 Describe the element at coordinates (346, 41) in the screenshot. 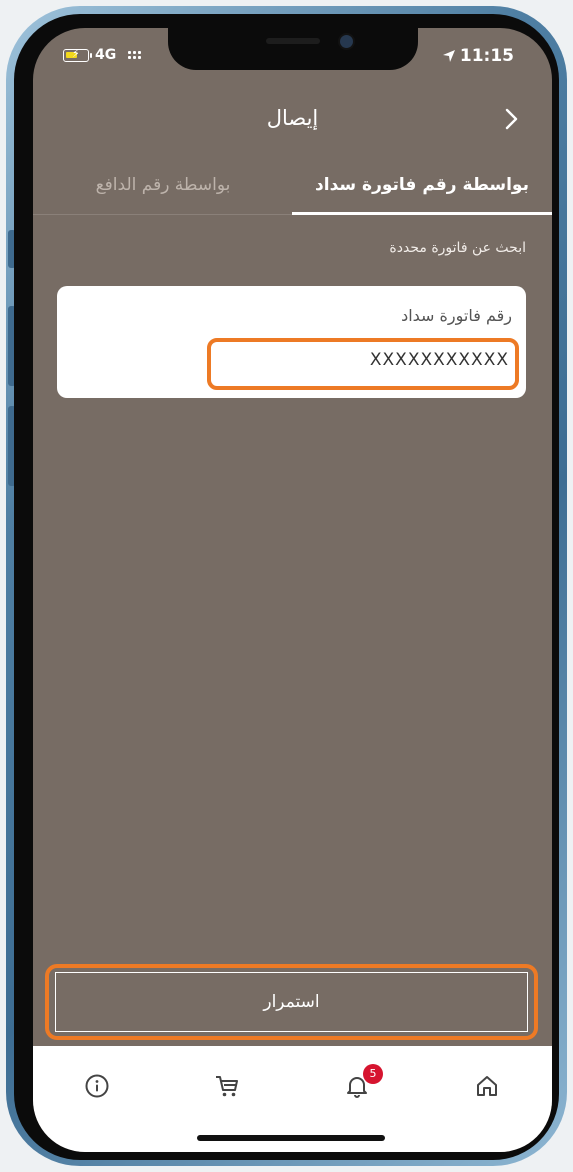

I see `front-camera` at that location.